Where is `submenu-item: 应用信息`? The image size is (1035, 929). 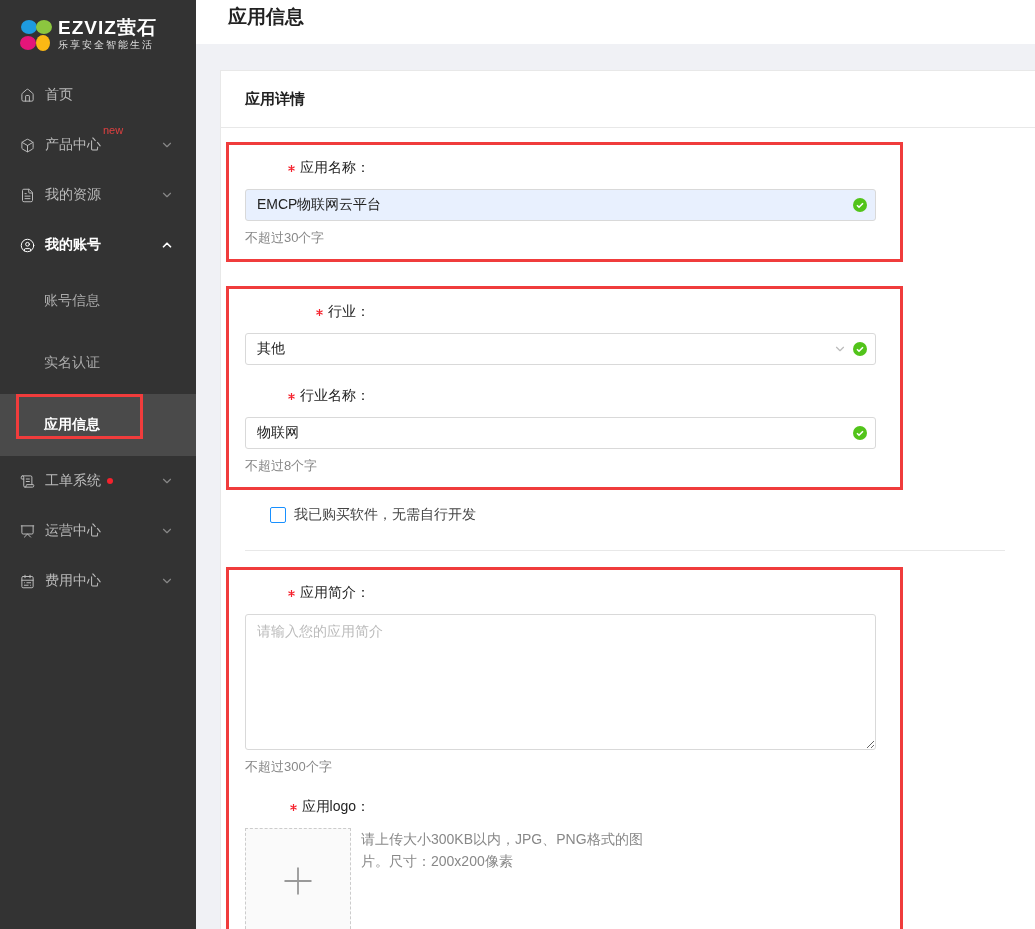
submenu-item: 应用信息 is located at coordinates (98, 425).